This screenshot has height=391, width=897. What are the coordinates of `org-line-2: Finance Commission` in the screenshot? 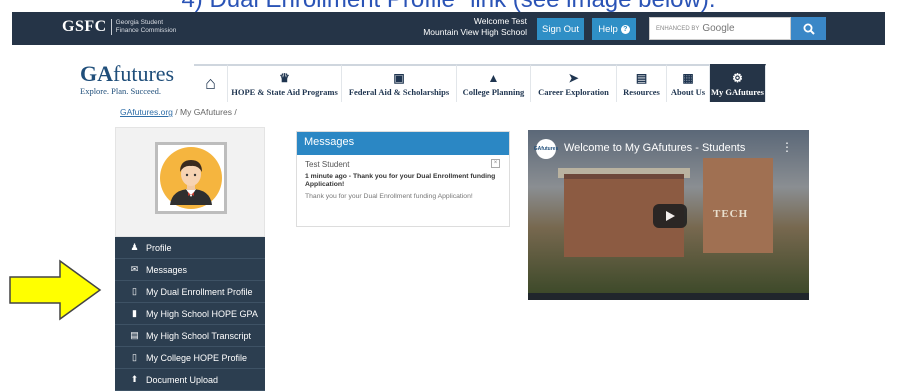 It's located at (146, 30).